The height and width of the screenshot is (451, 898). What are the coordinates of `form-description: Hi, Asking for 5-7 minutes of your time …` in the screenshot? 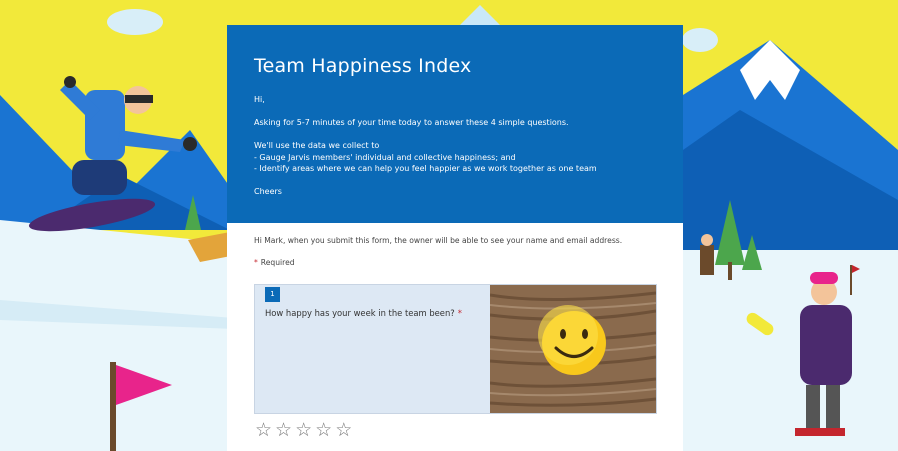 It's located at (425, 145).